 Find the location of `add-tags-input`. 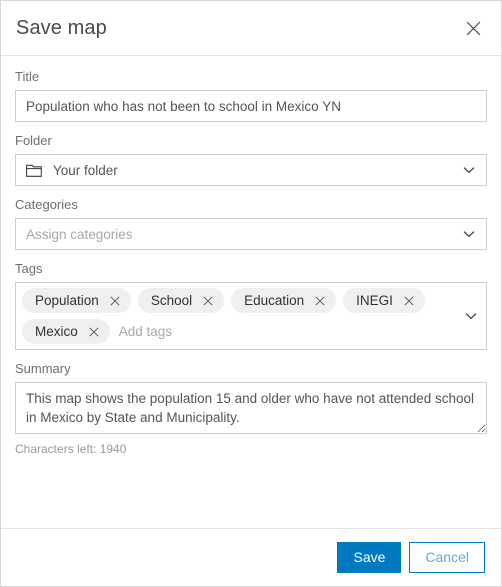

add-tags-input is located at coordinates (207, 331).